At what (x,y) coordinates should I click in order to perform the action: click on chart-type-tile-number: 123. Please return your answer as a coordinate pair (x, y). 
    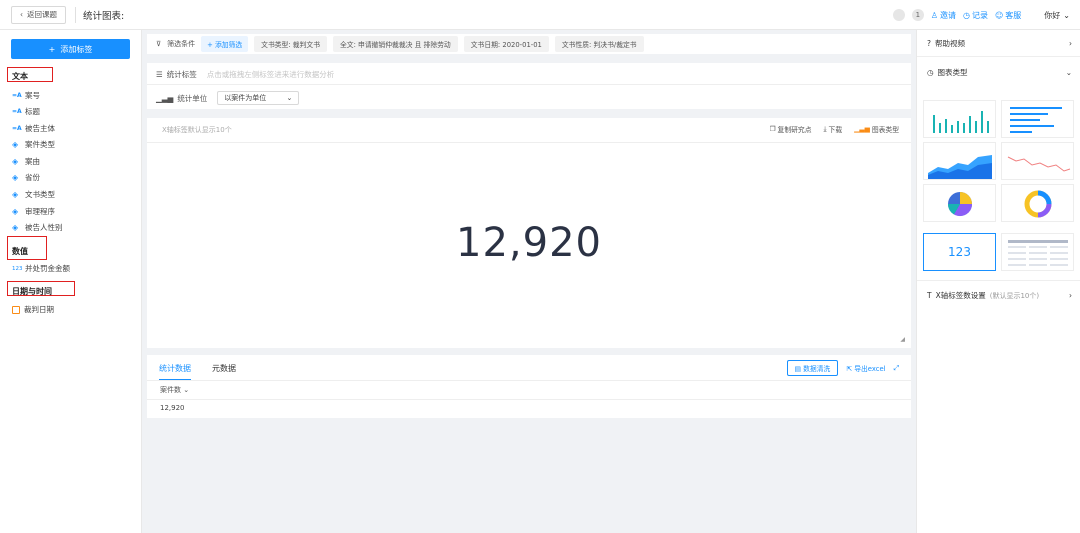
    Looking at the image, I should click on (959, 252).